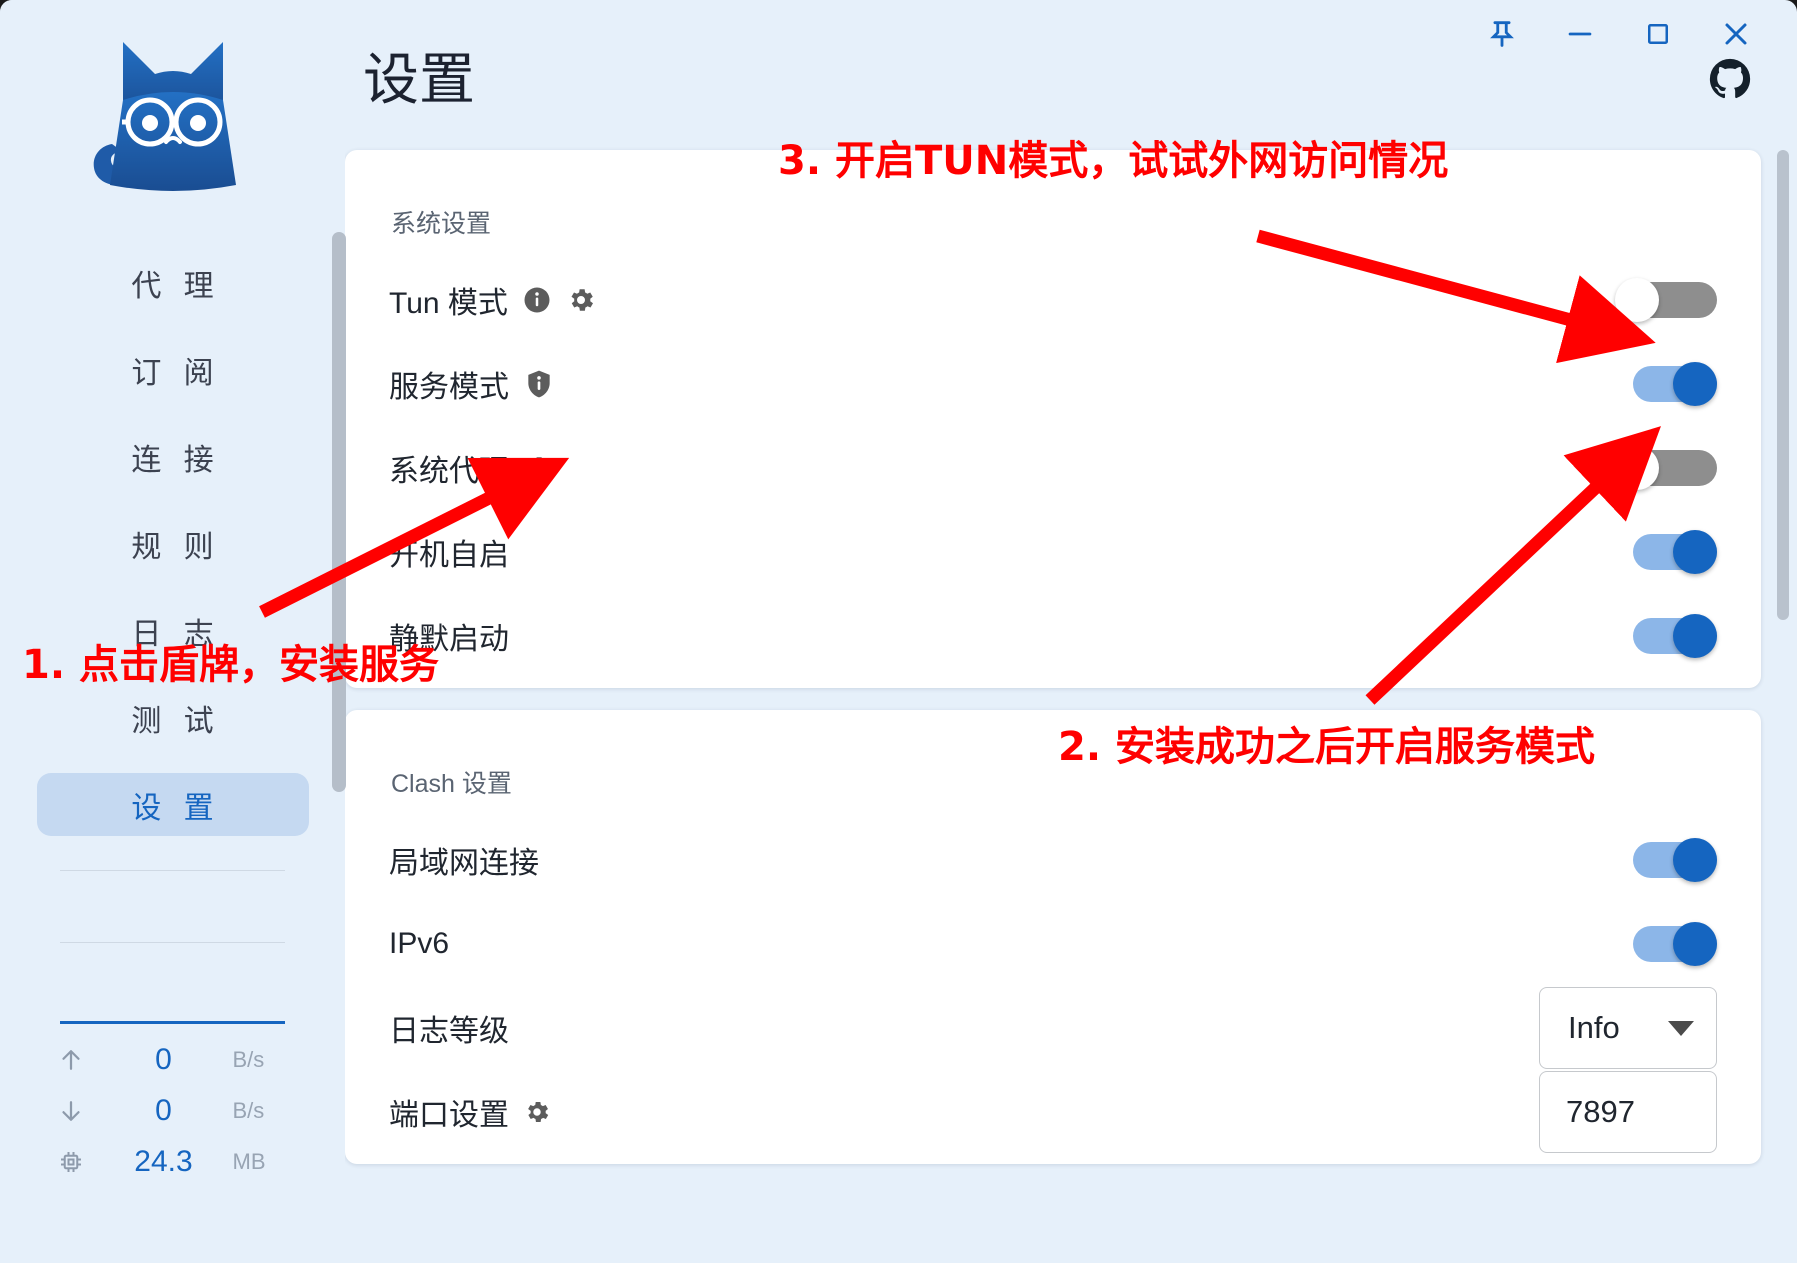  Describe the element at coordinates (1628, 1028) in the screenshot. I see `select-log-level: Info` at that location.